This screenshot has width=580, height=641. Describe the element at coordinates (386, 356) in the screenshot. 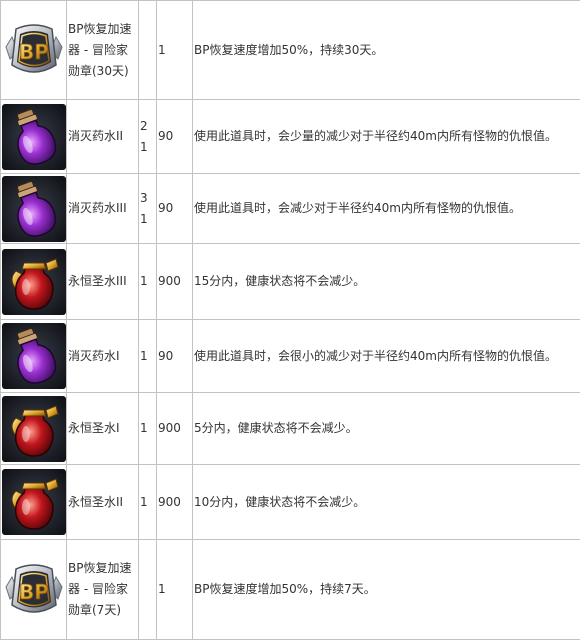

I see `item-description: 使用此道具时，会很小的减少对于半径约40m内所有怪物的仇恨值。` at that location.